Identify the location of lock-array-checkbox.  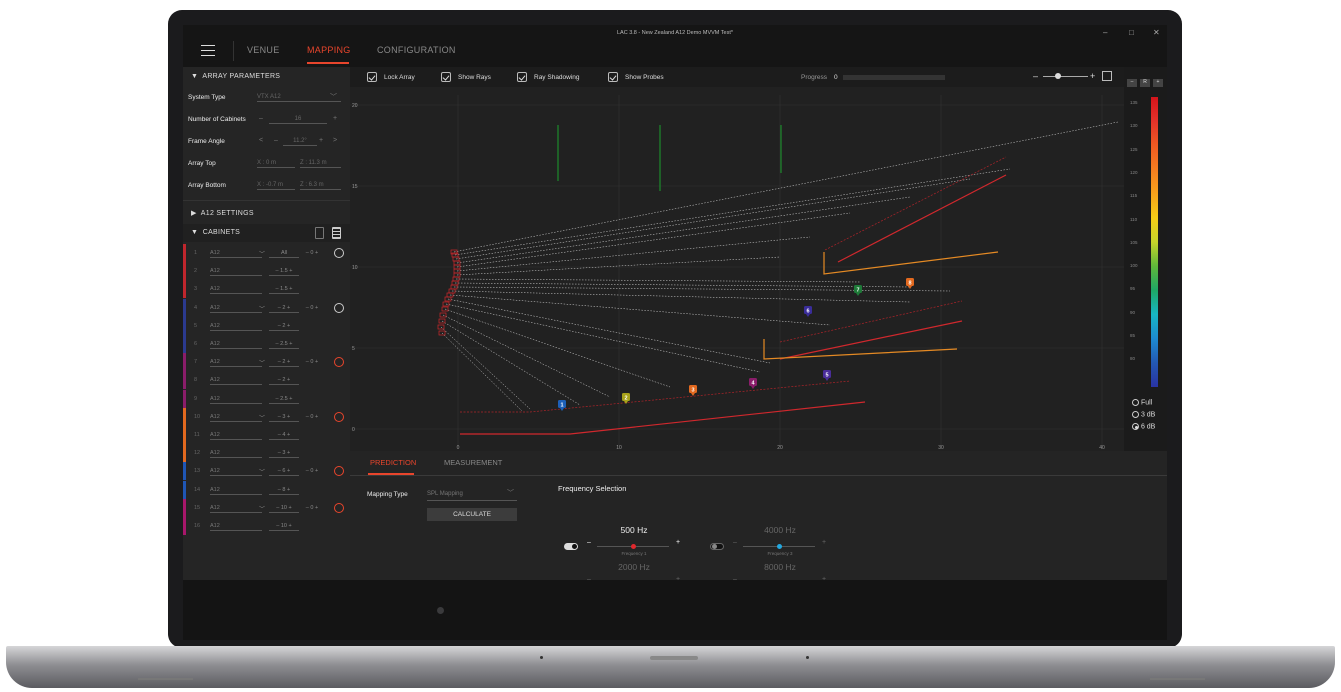
(372, 77).